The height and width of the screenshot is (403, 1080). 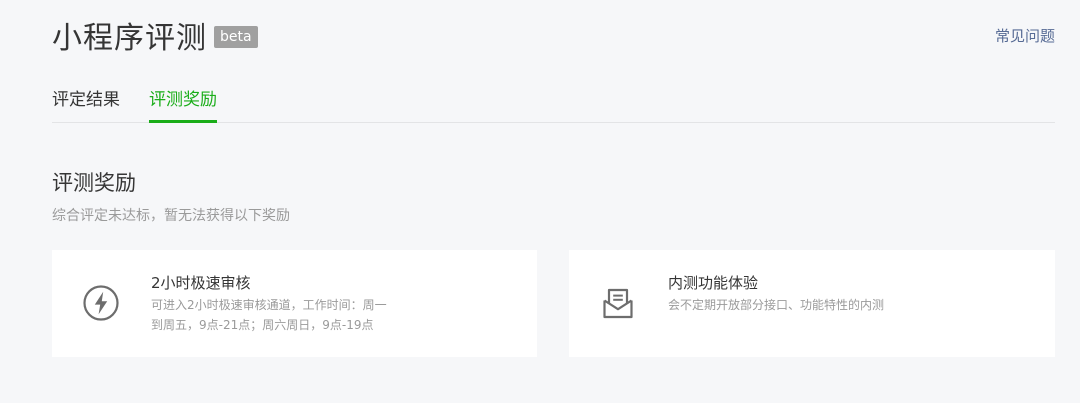 I want to click on reward-title: 内测功能体验, so click(x=713, y=283).